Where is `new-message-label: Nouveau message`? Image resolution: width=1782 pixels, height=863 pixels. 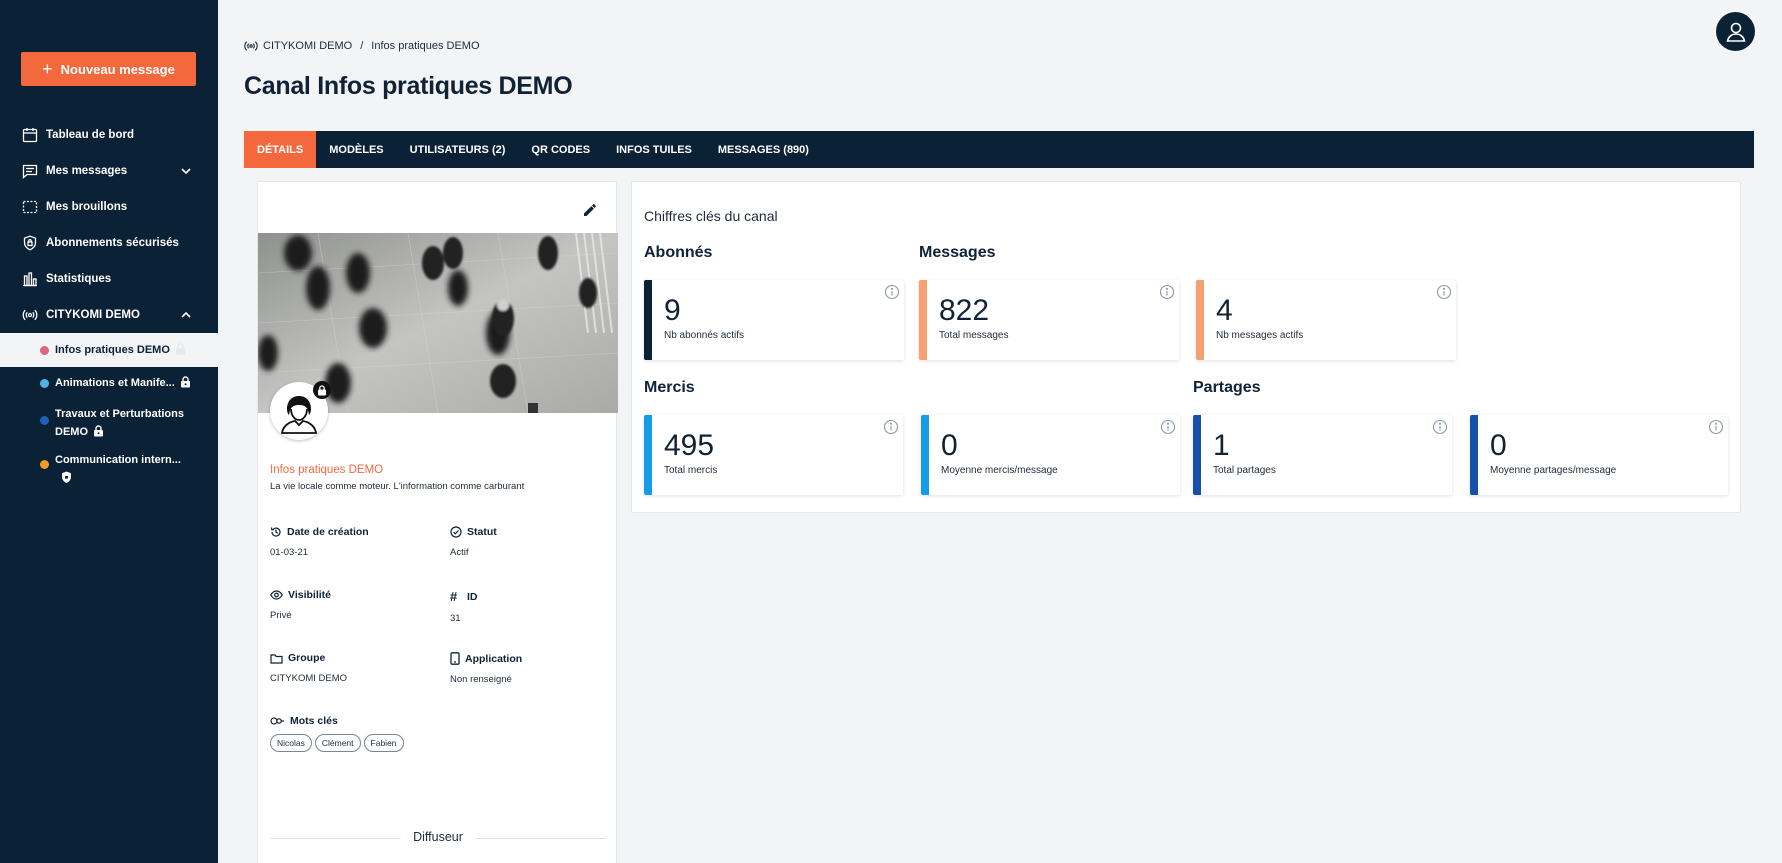
new-message-label: Nouveau message is located at coordinates (117, 69).